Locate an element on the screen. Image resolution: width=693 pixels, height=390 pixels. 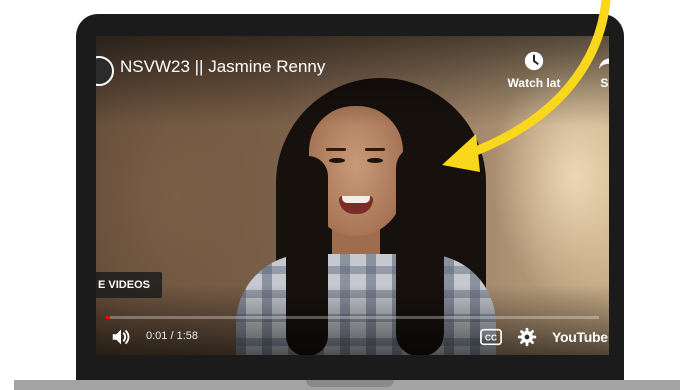
gear-icon is located at coordinates (527, 337).